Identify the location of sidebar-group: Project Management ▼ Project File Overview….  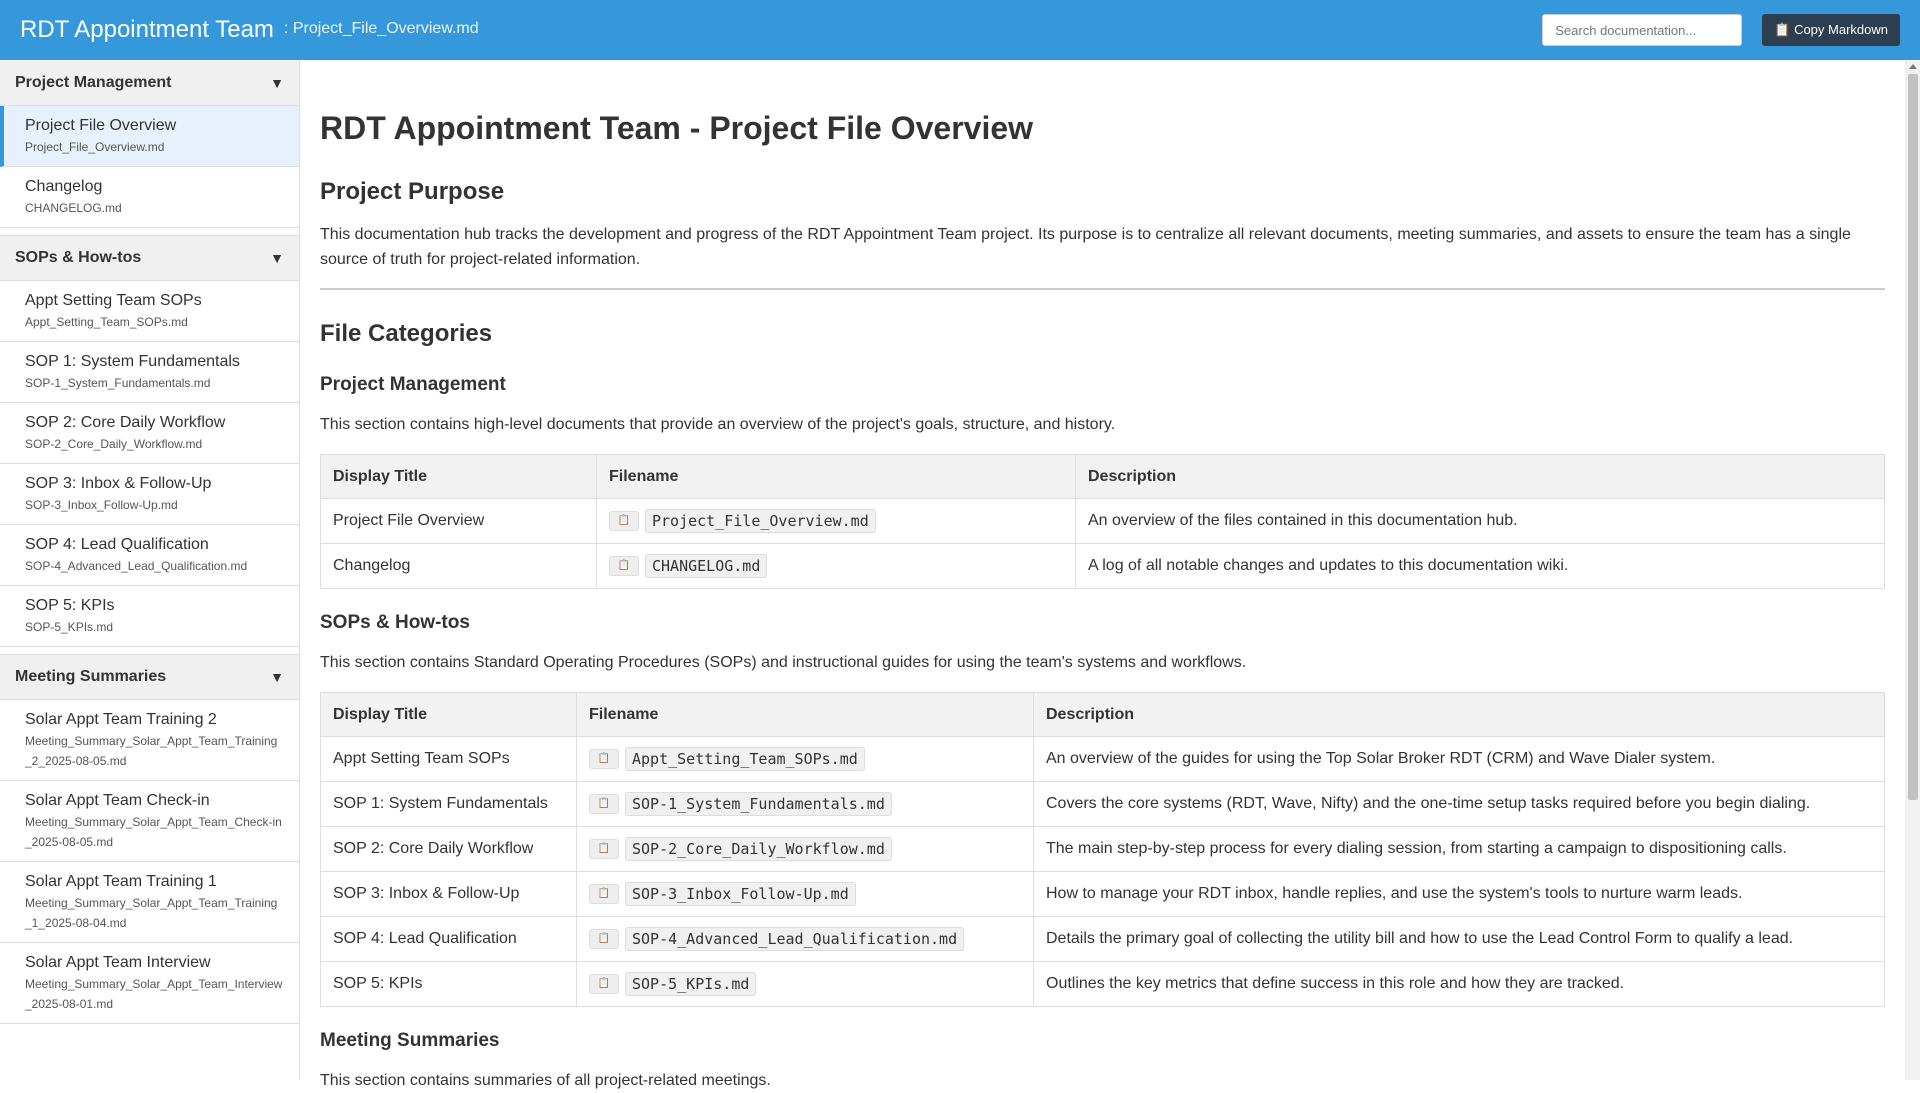
(149, 147).